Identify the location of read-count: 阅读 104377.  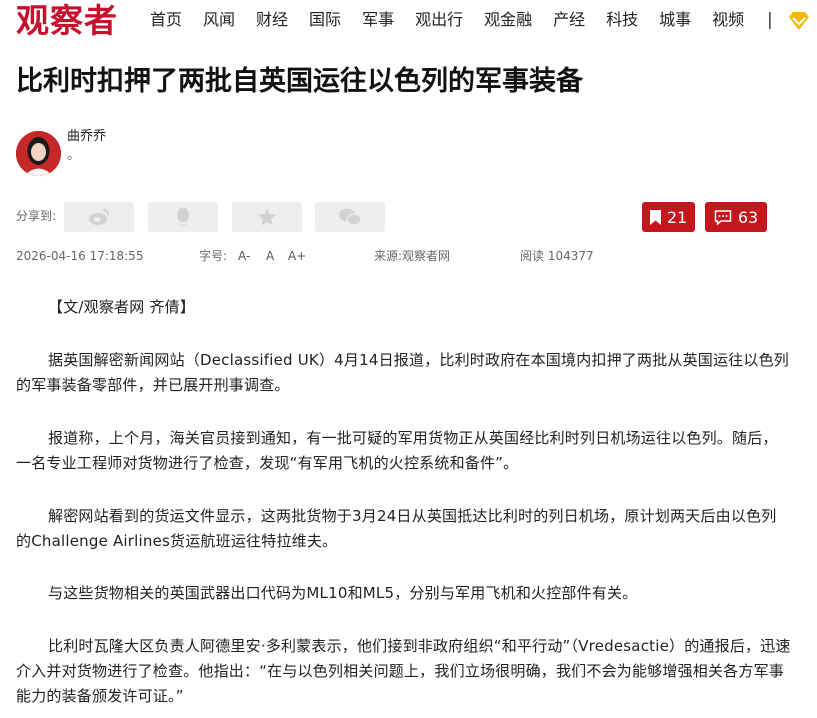
(557, 256).